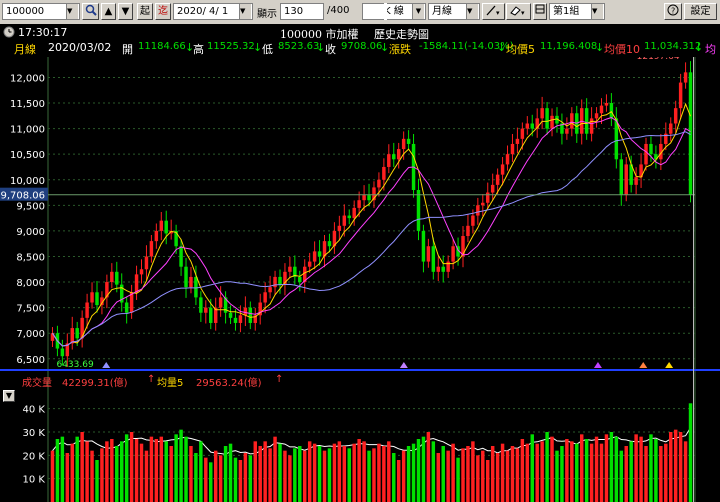  What do you see at coordinates (454, 11) in the screenshot?
I see `period-select: 月線 ▼` at bounding box center [454, 11].